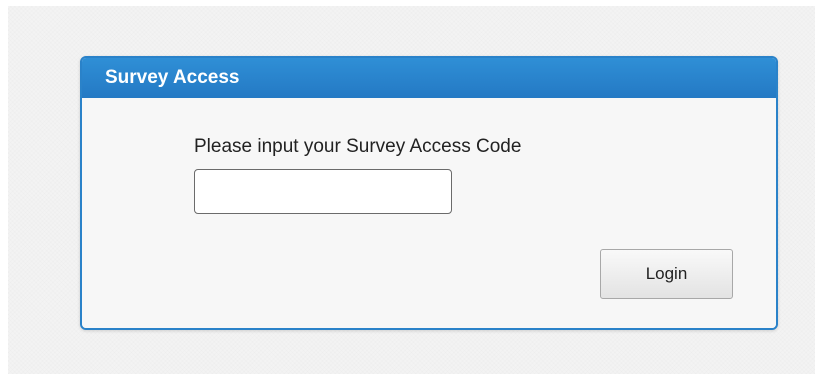 This screenshot has height=381, width=817. I want to click on panel-header: Survey Access, so click(429, 78).